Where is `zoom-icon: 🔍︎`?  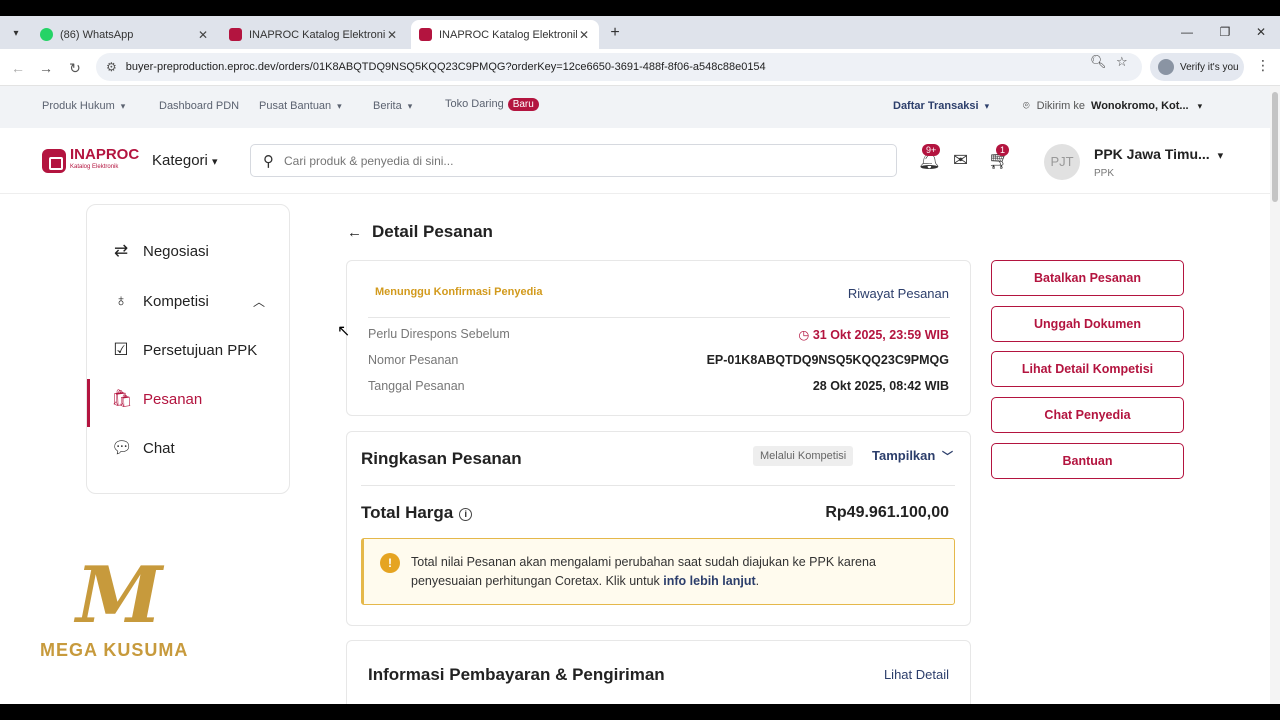 zoom-icon: 🔍︎ is located at coordinates (1098, 62).